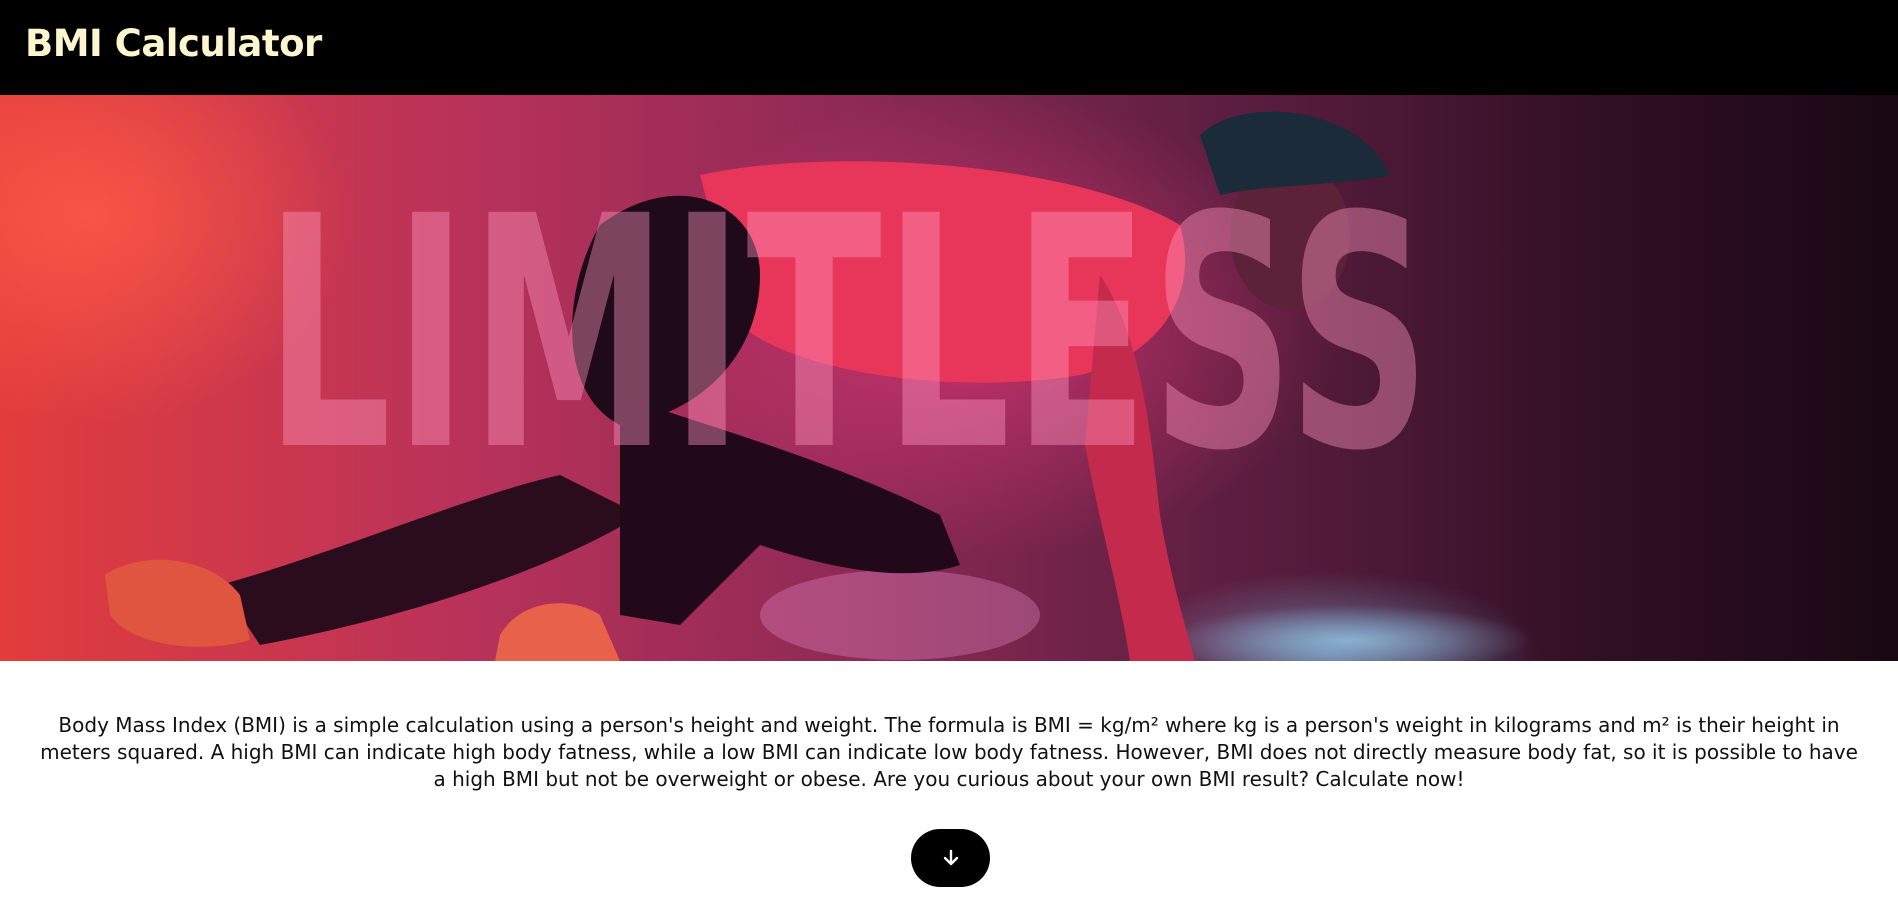 The width and height of the screenshot is (1898, 897). I want to click on scroll-down-button, so click(950, 858).